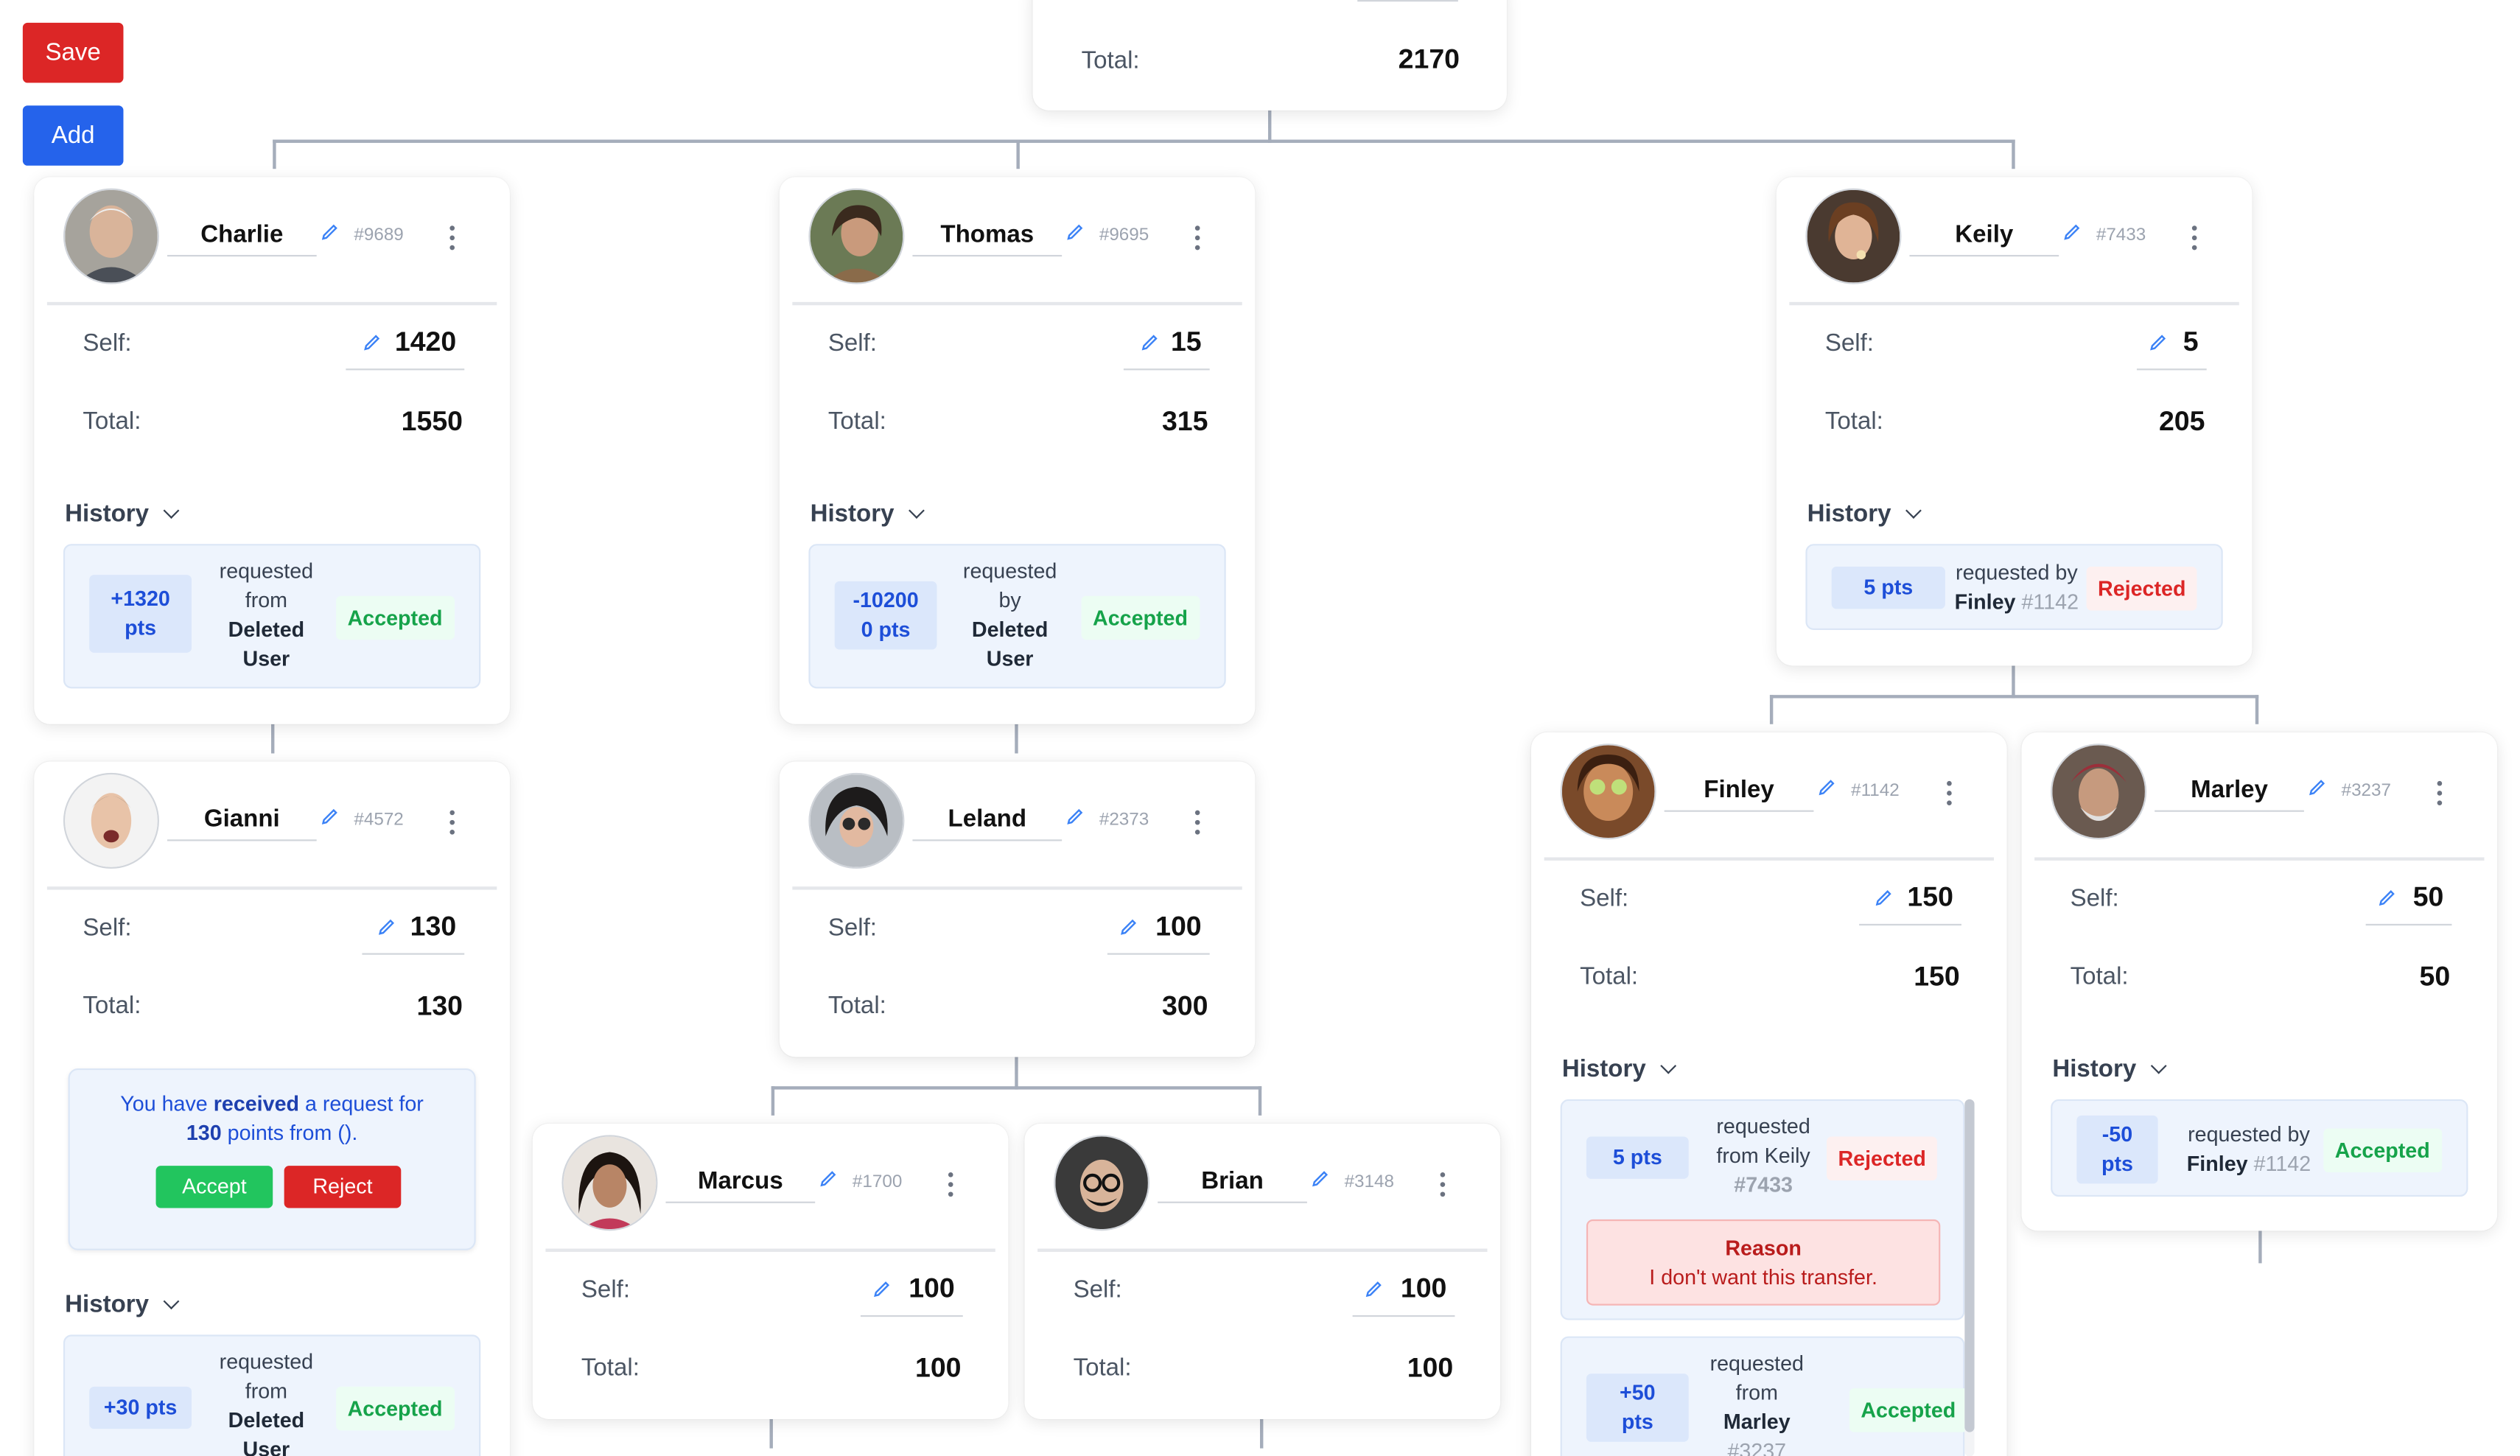 The height and width of the screenshot is (1456, 2520). I want to click on request-message-line1: You have received a request for, so click(272, 1103).